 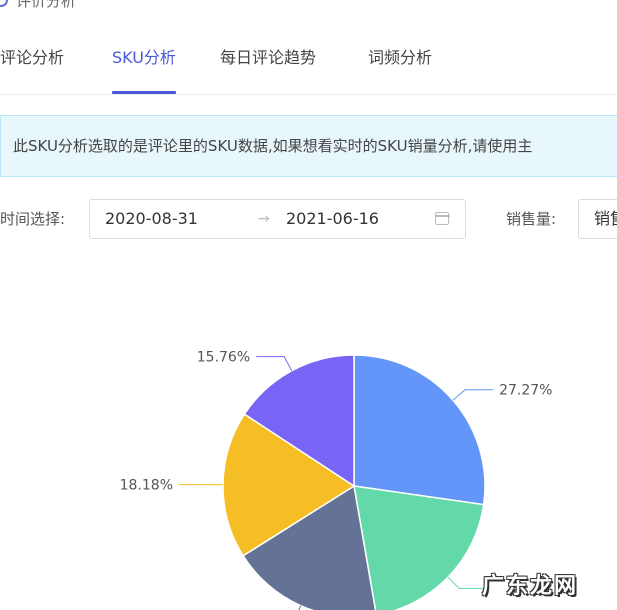 I want to click on tab-comment-analysis: 评论分析, so click(x=32, y=65).